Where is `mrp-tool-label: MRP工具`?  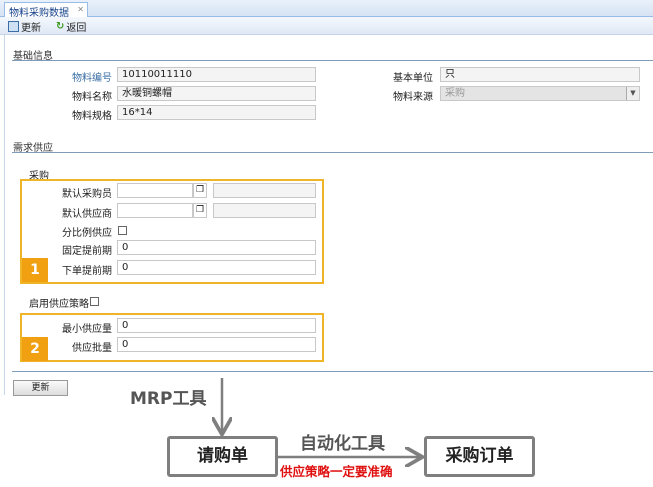 mrp-tool-label: MRP工具 is located at coordinates (168, 399).